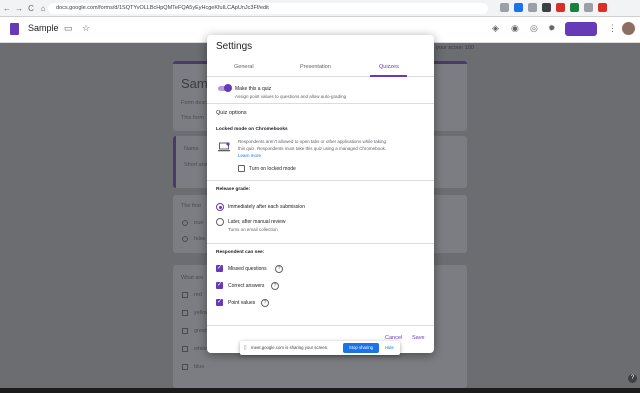 The image size is (640, 393). I want to click on point-values-label: Point values, so click(242, 303).